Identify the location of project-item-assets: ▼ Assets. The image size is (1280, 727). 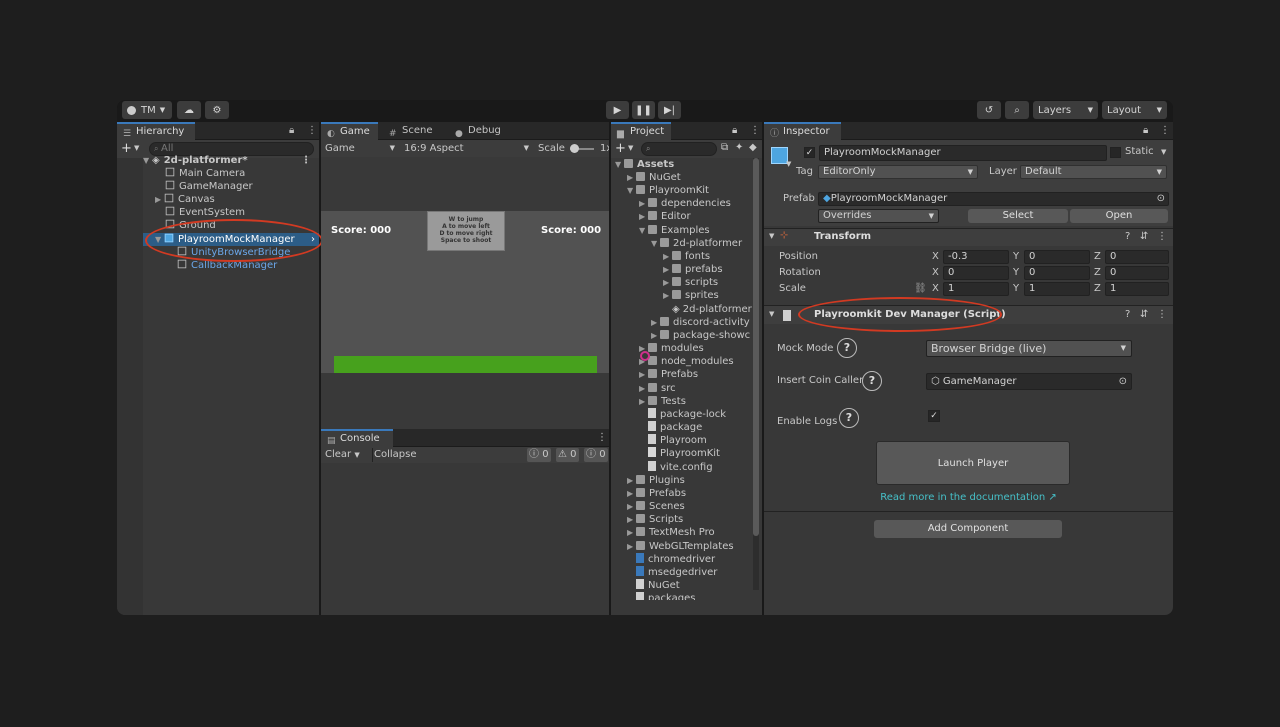
(644, 164).